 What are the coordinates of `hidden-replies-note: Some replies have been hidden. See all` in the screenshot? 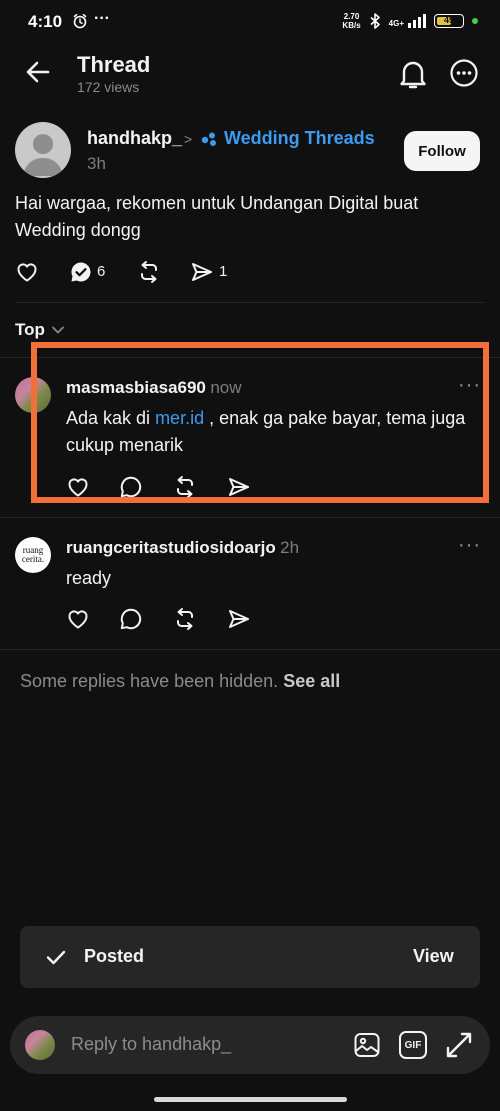 It's located at (180, 681).